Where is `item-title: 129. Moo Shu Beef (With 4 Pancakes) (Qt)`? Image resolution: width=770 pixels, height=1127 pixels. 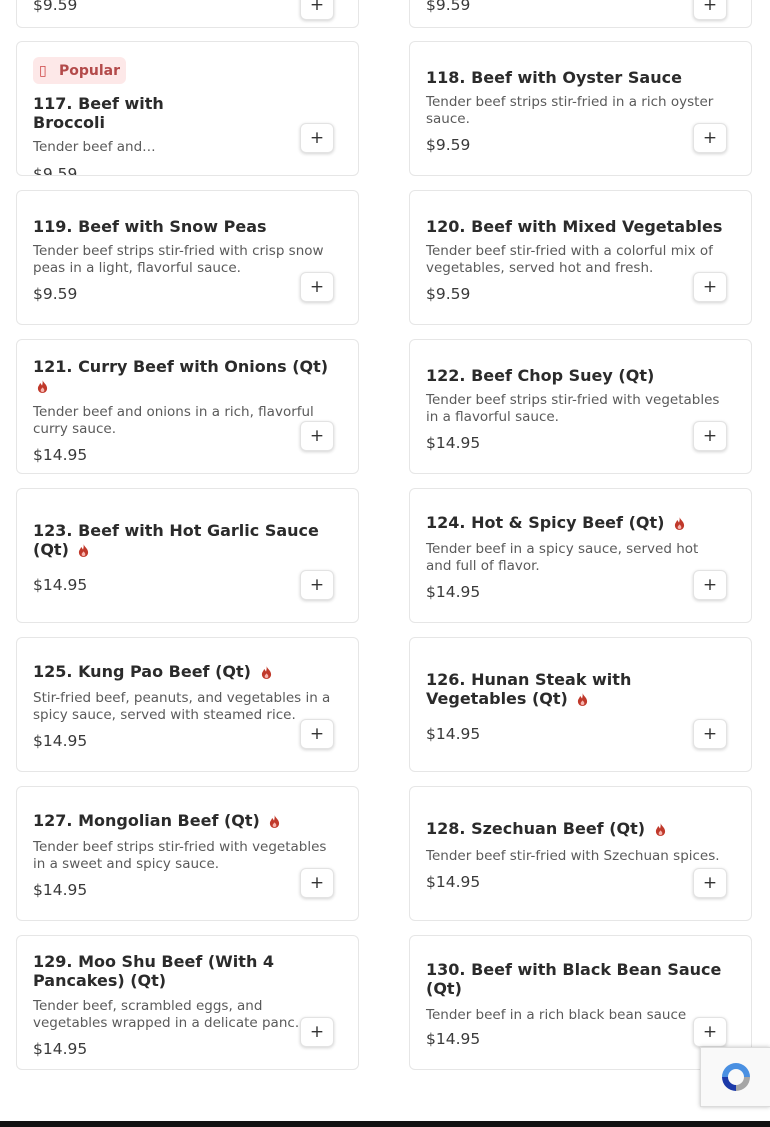 item-title: 129. Moo Shu Beef (With 4 Pancakes) (Qt) is located at coordinates (154, 971).